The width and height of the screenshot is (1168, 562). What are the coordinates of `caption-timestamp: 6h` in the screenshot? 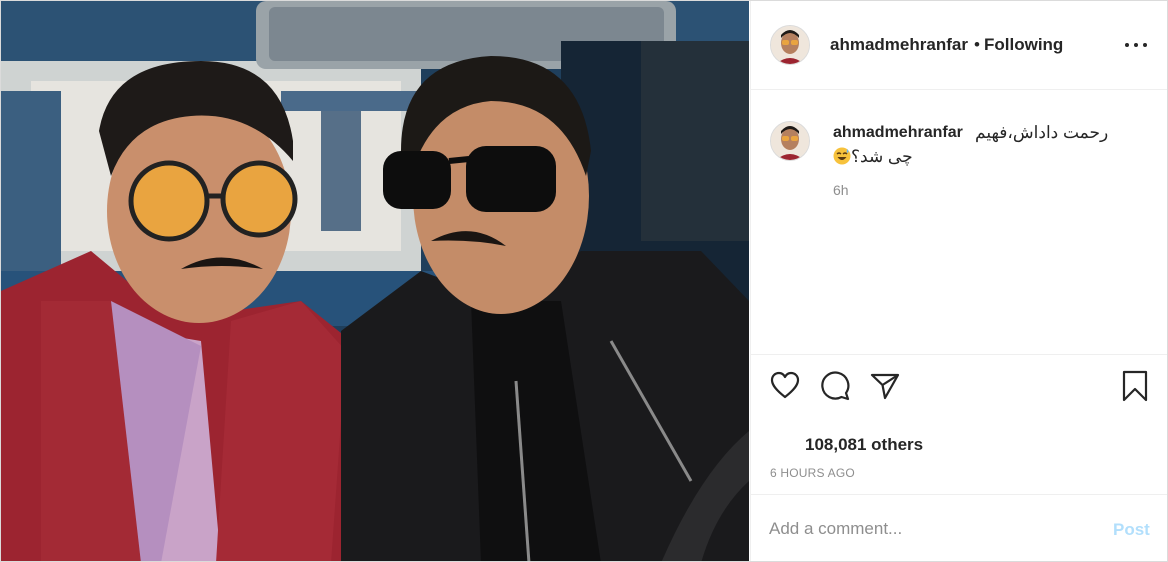 It's located at (841, 190).